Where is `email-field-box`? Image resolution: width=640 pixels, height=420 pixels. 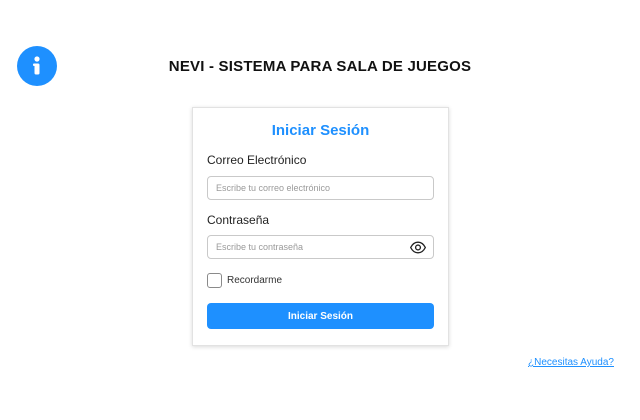 email-field-box is located at coordinates (320, 188).